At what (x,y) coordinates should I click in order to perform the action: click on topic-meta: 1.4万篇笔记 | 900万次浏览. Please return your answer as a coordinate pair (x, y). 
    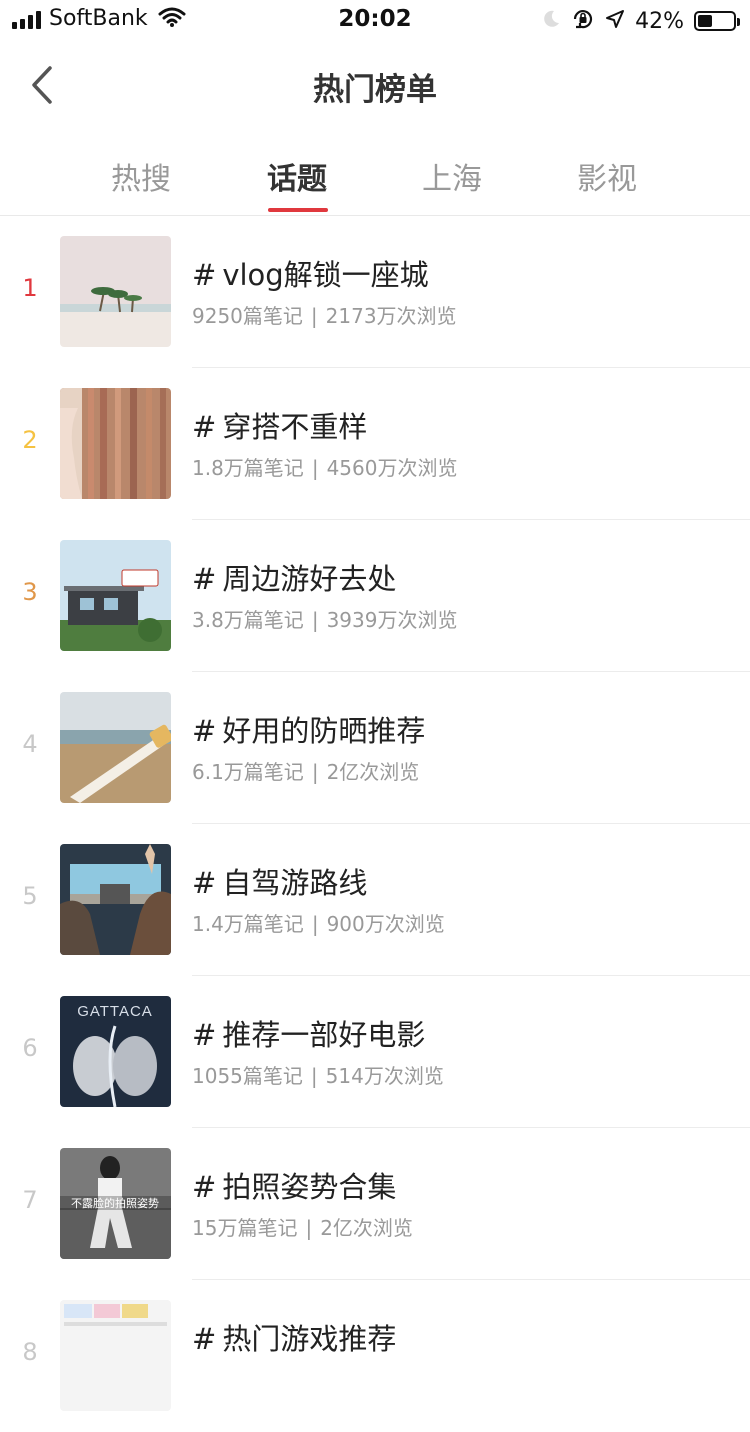
    Looking at the image, I should click on (318, 922).